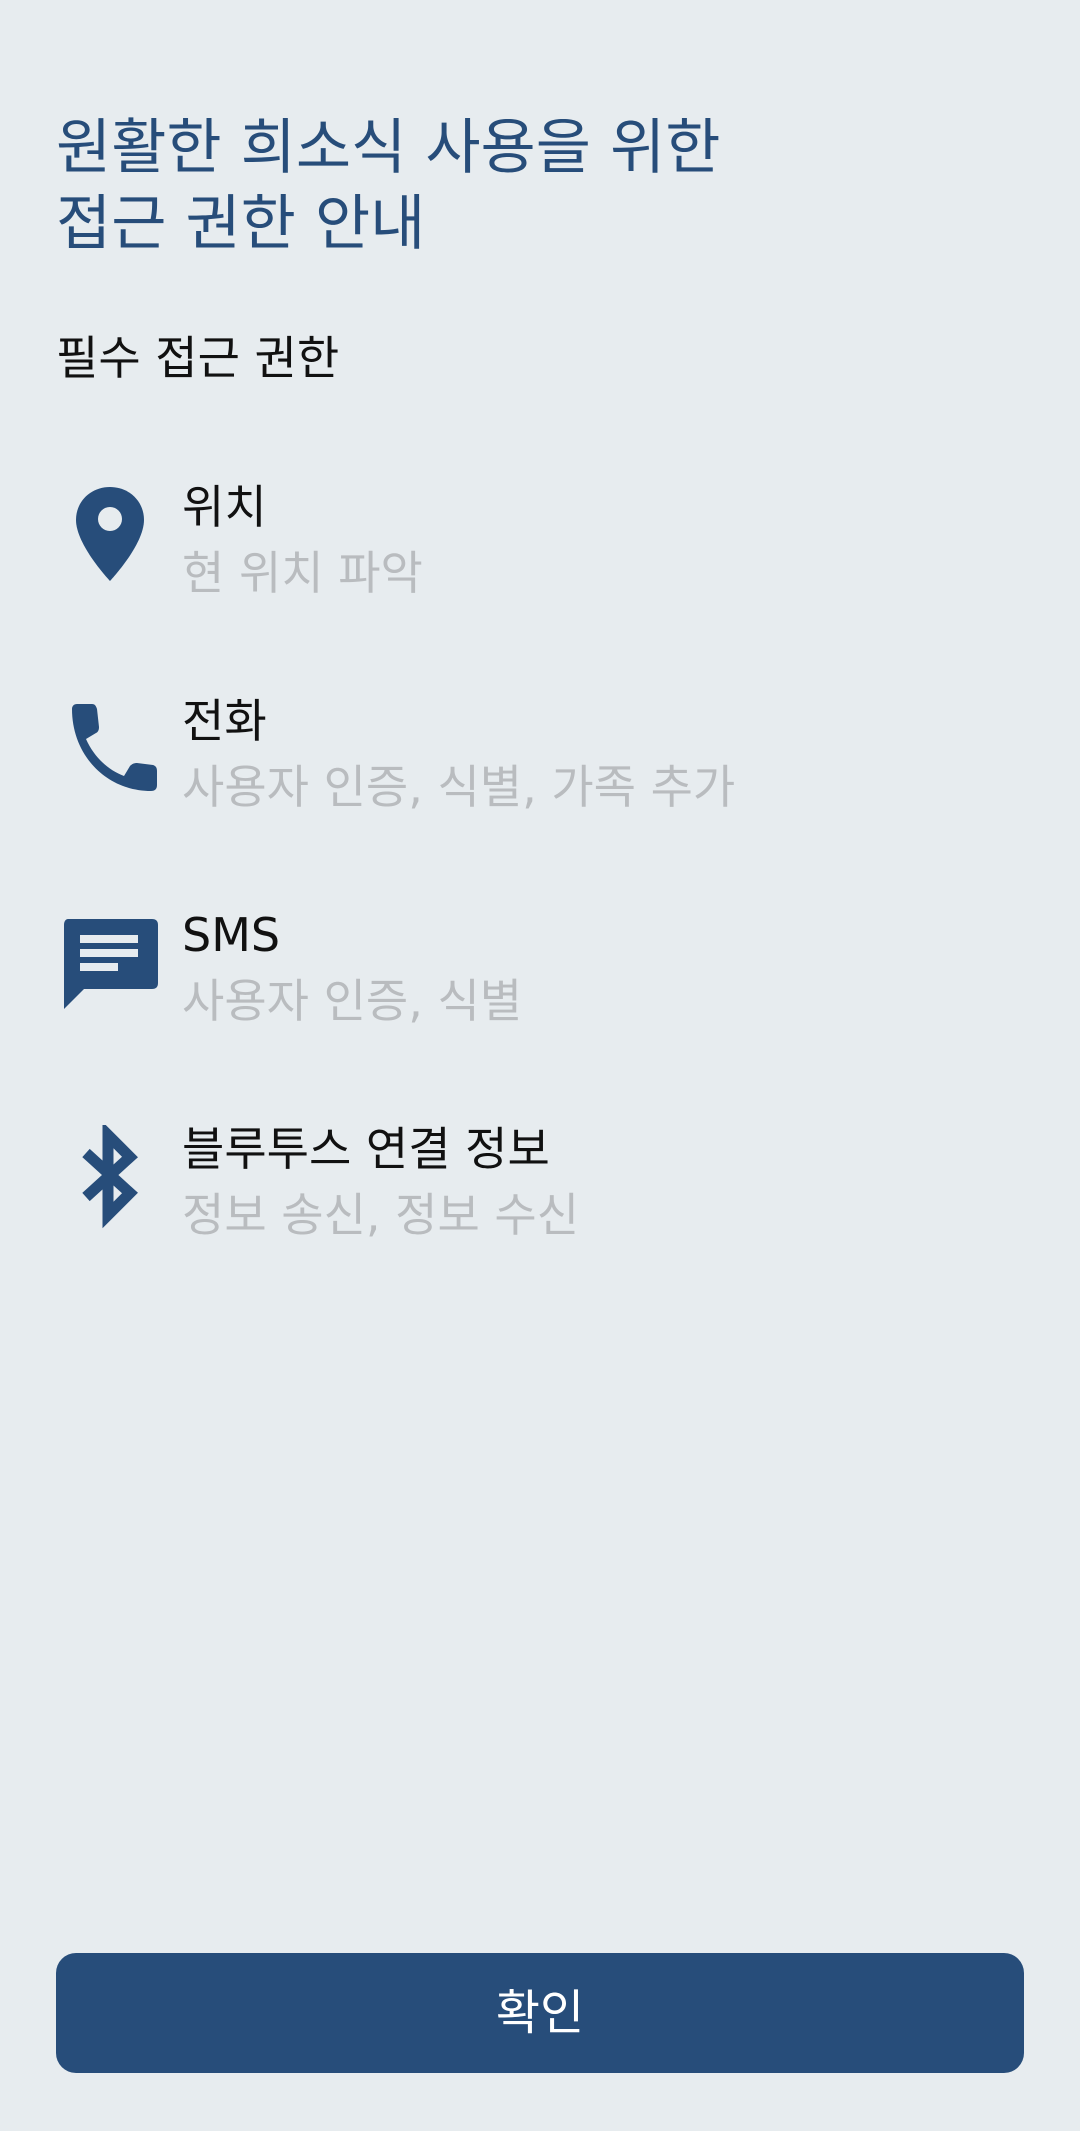 The image size is (1080, 2131). What do you see at coordinates (198, 358) in the screenshot?
I see `section-label-required-permissions: 필수 접근 권한` at bounding box center [198, 358].